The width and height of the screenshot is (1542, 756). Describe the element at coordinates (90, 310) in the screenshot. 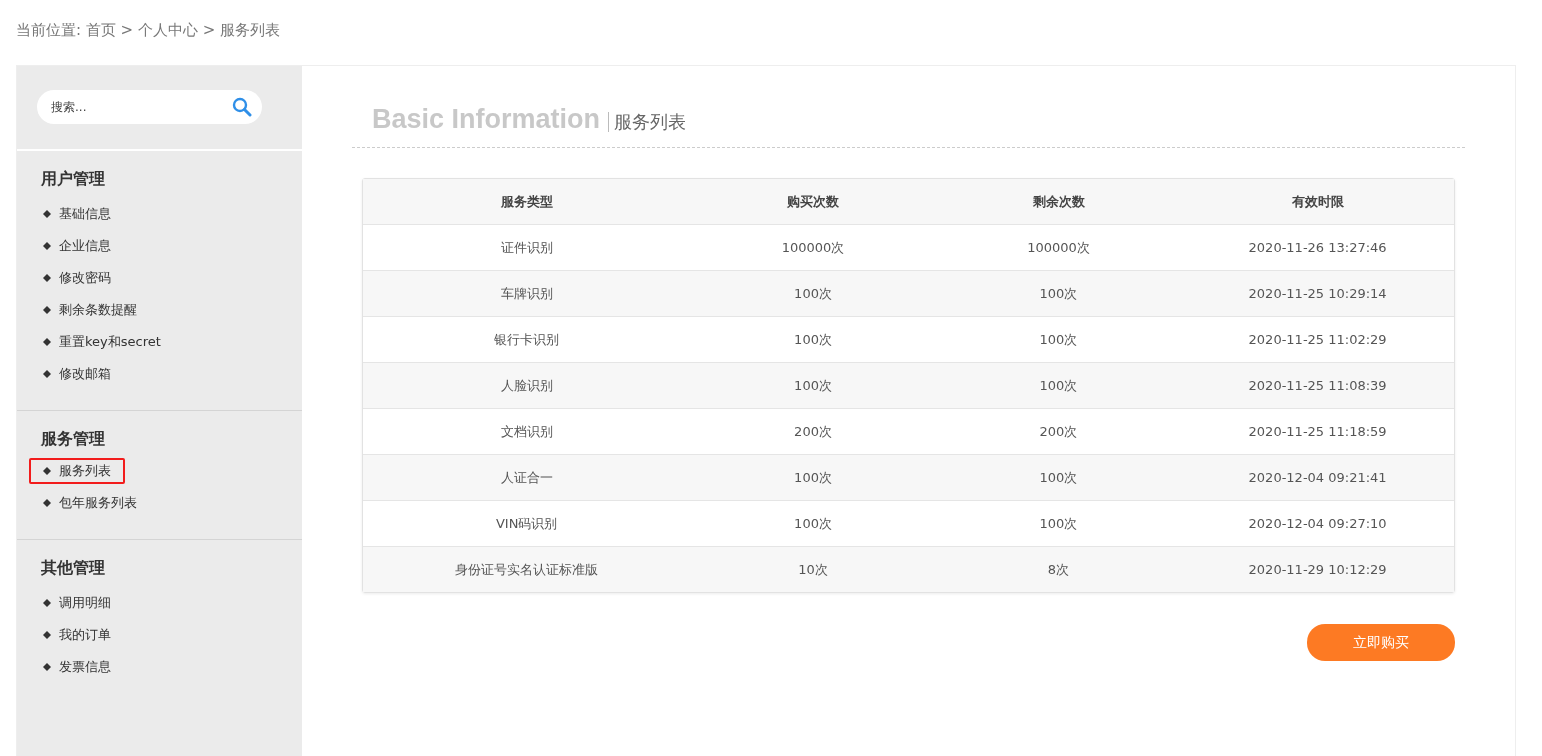

I see `sidebar-item: 剩余条数提醒` at that location.